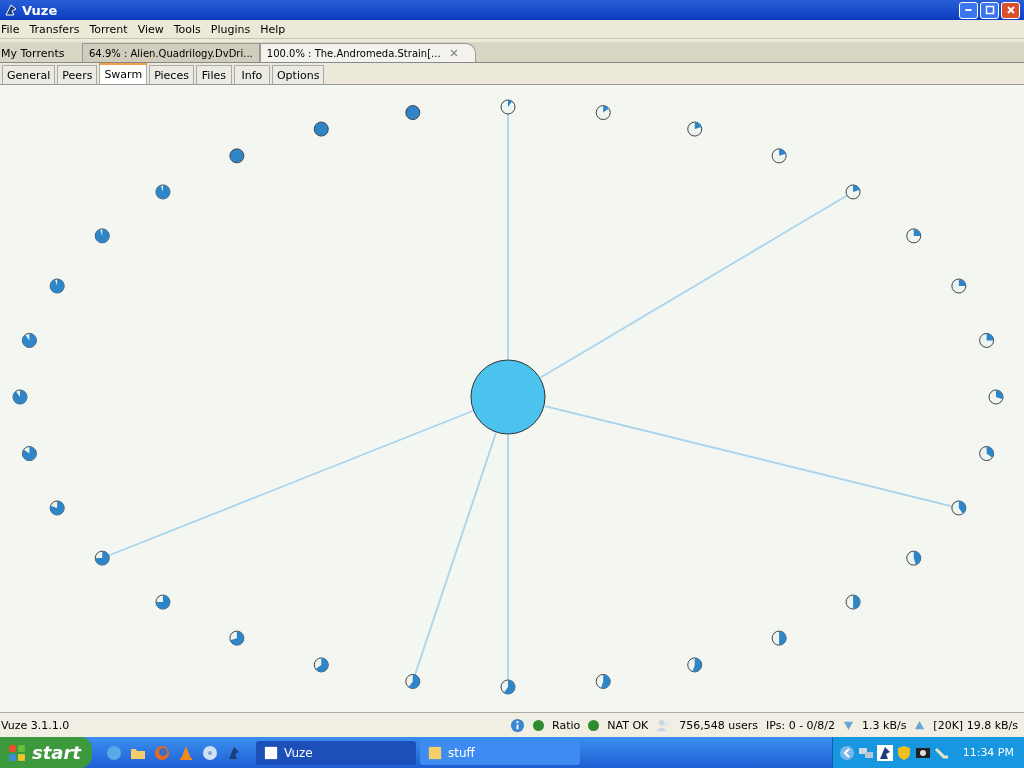 This screenshot has height=768, width=1024. What do you see at coordinates (17, 752) in the screenshot?
I see `windows-flag-icon` at bounding box center [17, 752].